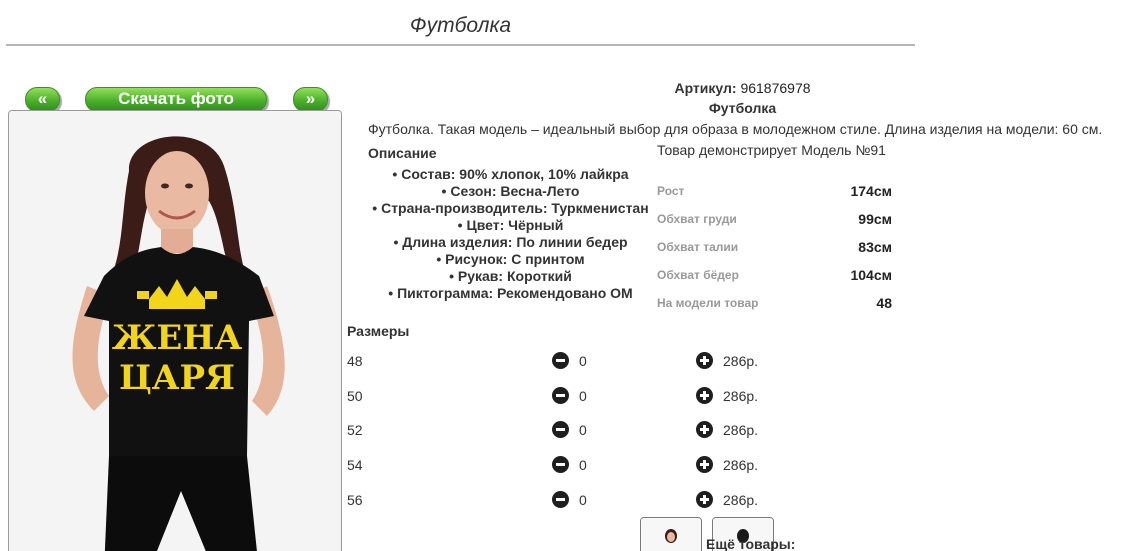  I want to click on size-number: 50, so click(355, 396).